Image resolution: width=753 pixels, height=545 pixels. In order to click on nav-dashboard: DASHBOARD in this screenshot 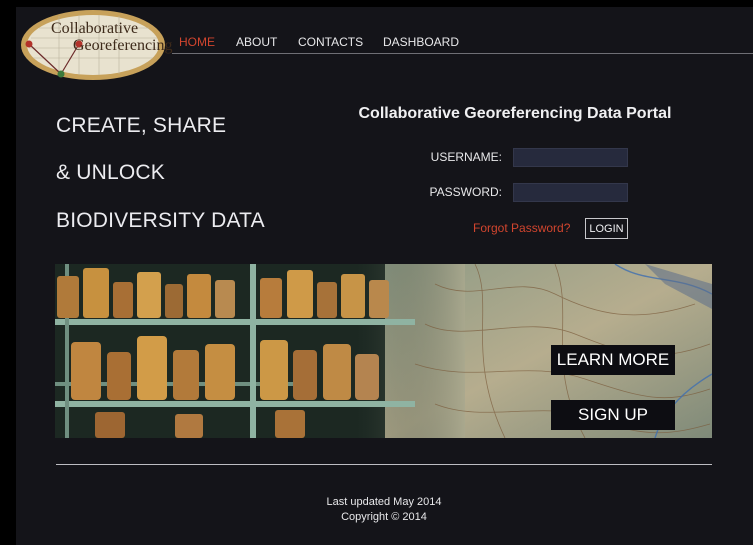, I will do `click(421, 42)`.